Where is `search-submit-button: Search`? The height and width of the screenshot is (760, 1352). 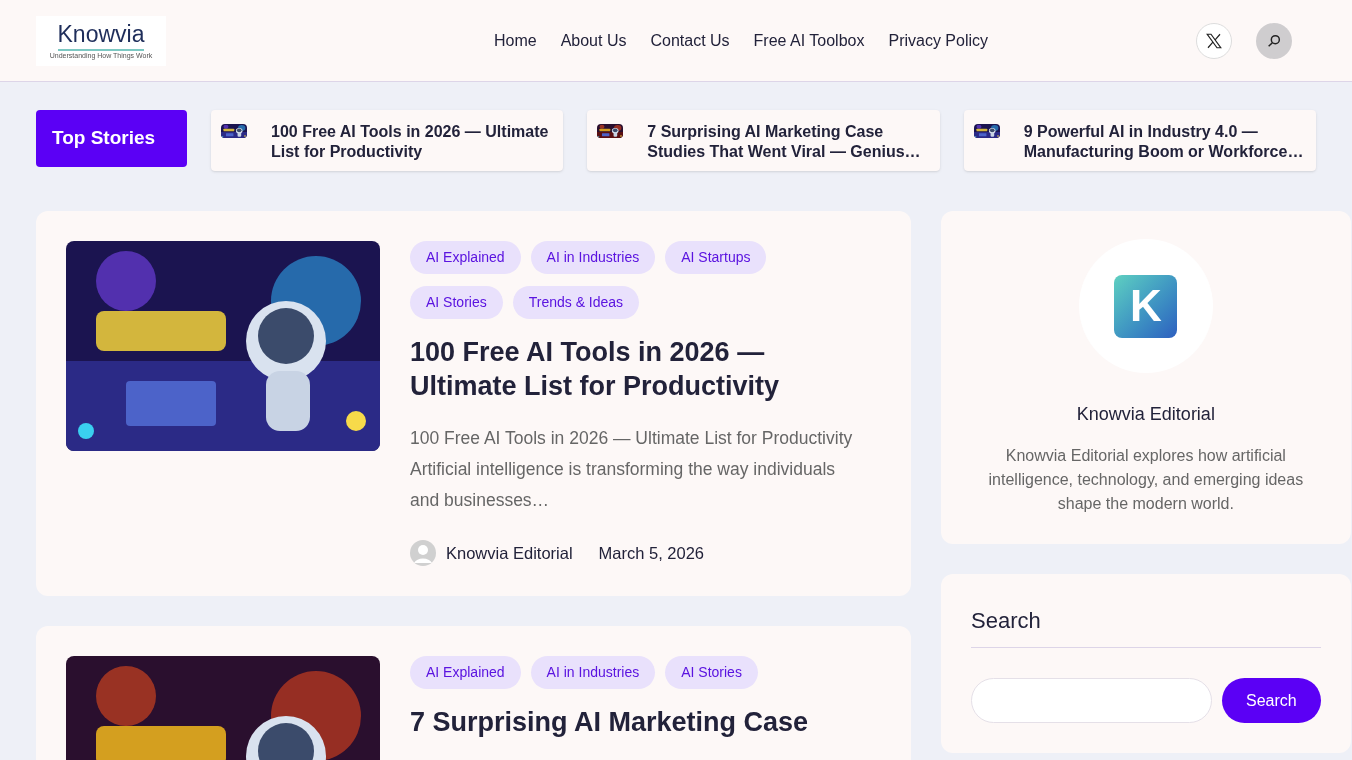 search-submit-button: Search is located at coordinates (1271, 700).